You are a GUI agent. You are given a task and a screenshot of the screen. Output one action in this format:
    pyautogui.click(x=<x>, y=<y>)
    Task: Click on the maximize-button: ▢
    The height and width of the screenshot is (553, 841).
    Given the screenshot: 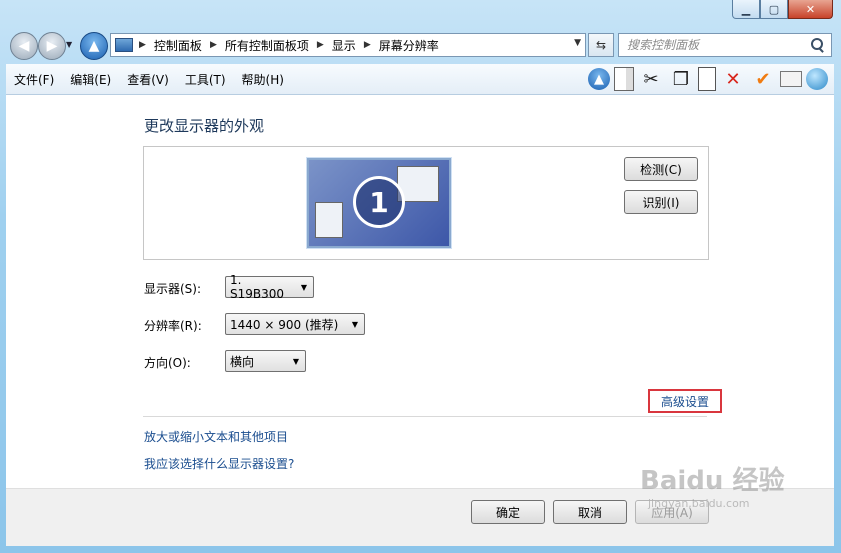 What is the action you would take?
    pyautogui.click(x=774, y=9)
    